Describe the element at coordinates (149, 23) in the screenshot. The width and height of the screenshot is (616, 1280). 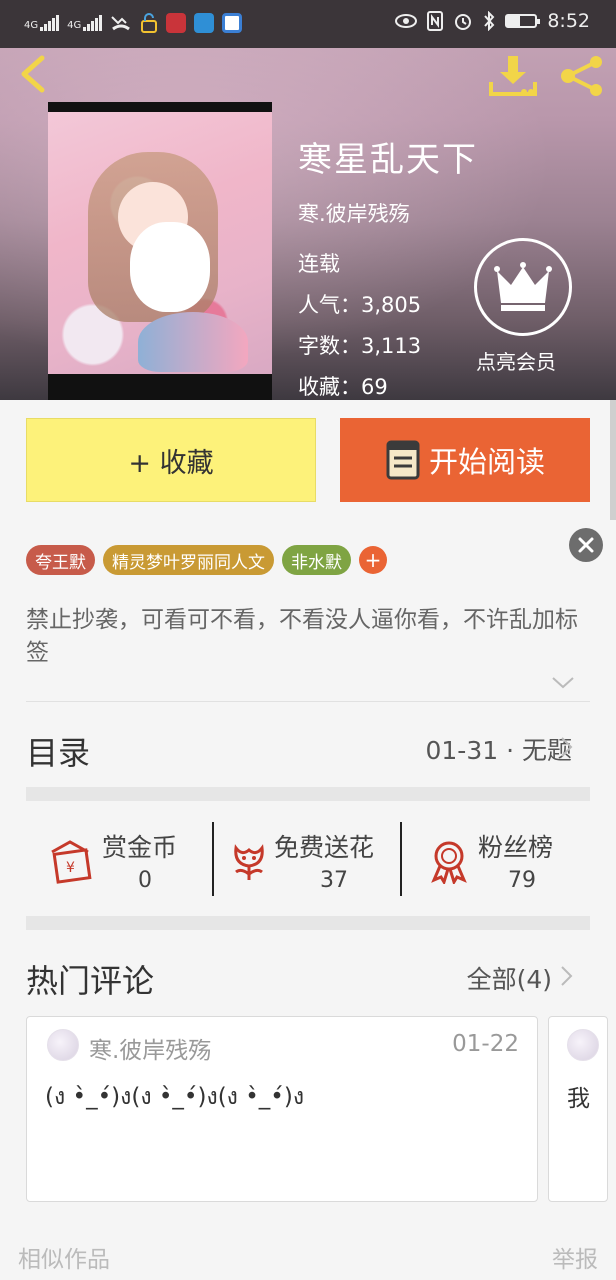
I see `lock-icon` at that location.